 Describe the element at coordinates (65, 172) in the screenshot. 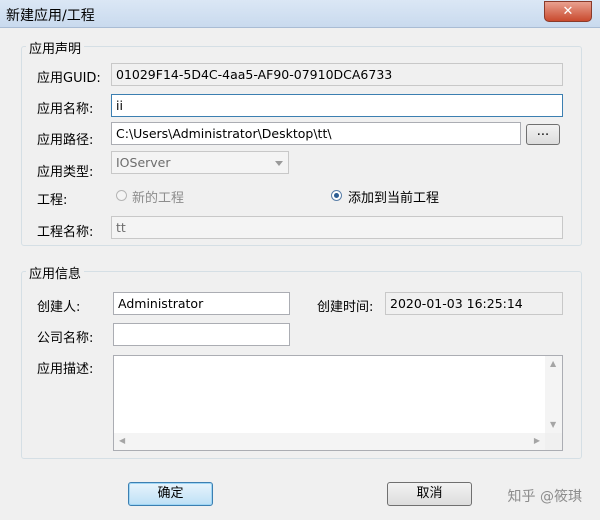

I see `app-type-label: 应用类型:` at that location.